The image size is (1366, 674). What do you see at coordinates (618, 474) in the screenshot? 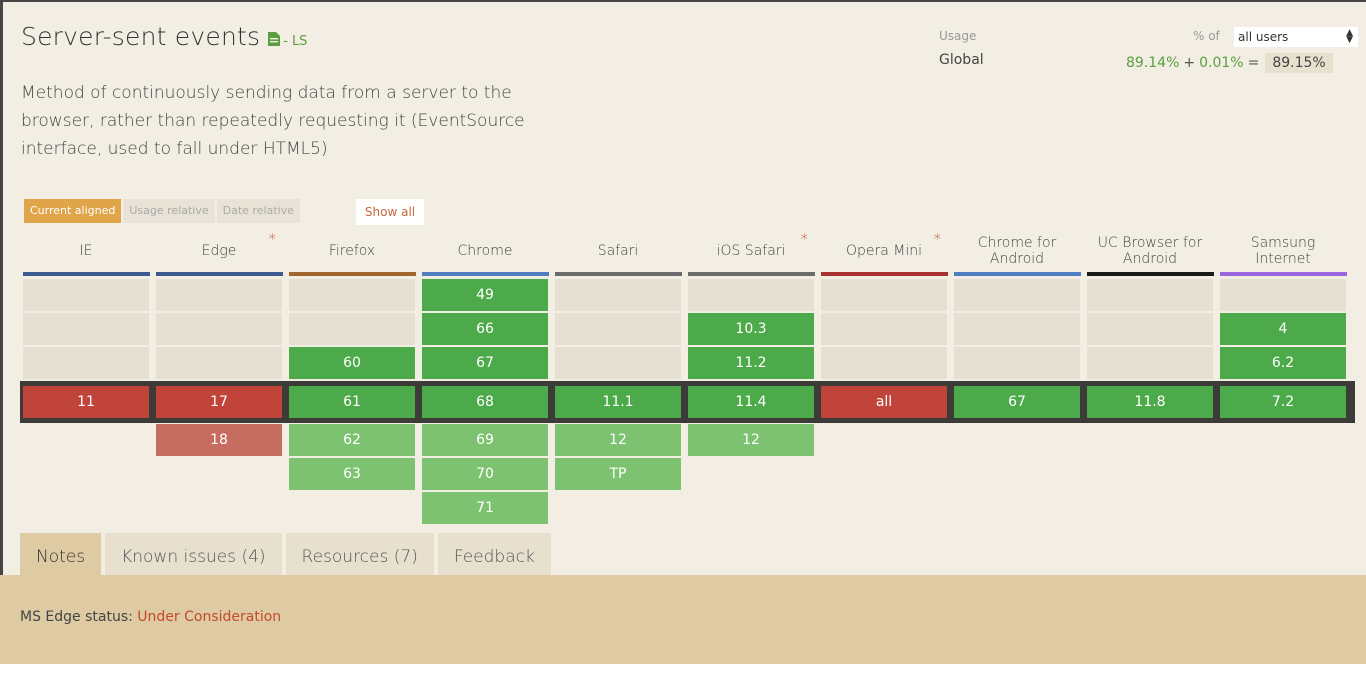
I see `version-cell-future: TP` at bounding box center [618, 474].